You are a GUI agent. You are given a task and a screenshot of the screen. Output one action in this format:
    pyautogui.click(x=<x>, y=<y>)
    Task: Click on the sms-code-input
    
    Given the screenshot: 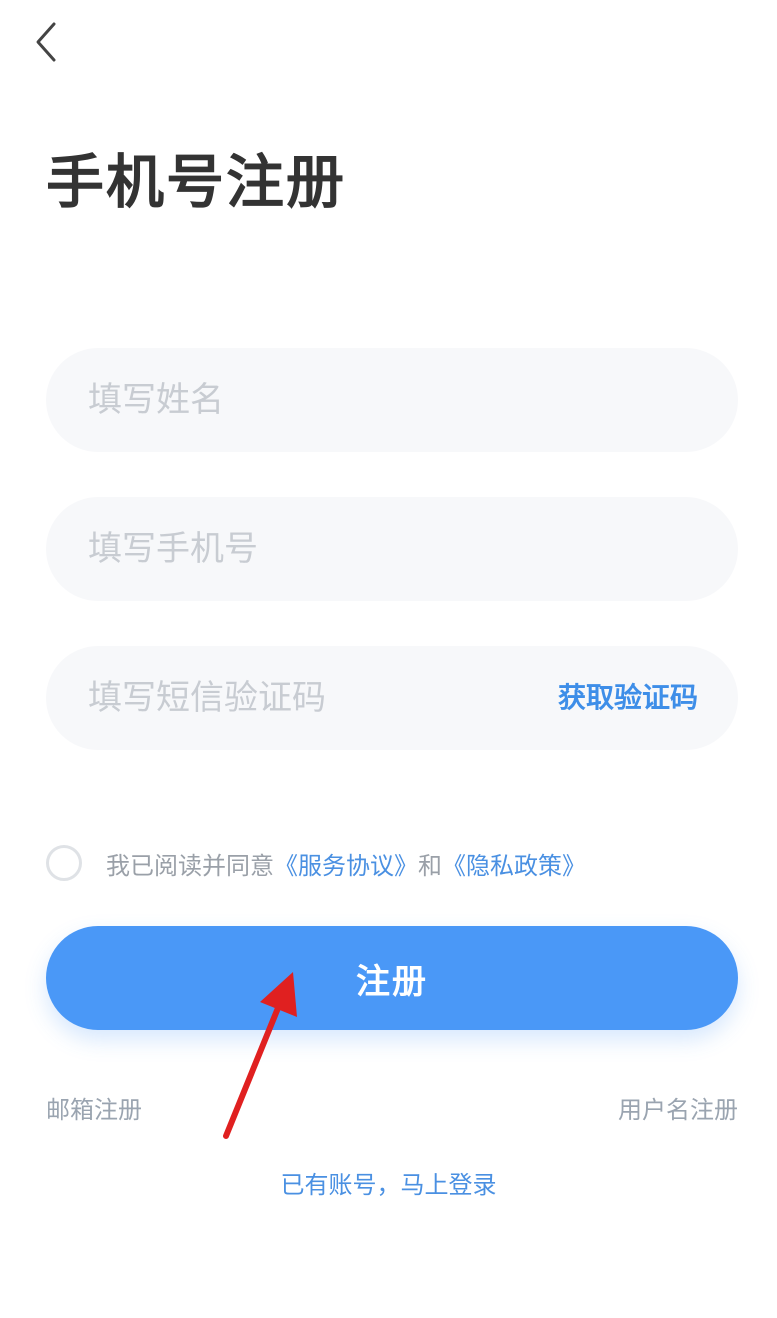 What is the action you would take?
    pyautogui.click(x=318, y=698)
    